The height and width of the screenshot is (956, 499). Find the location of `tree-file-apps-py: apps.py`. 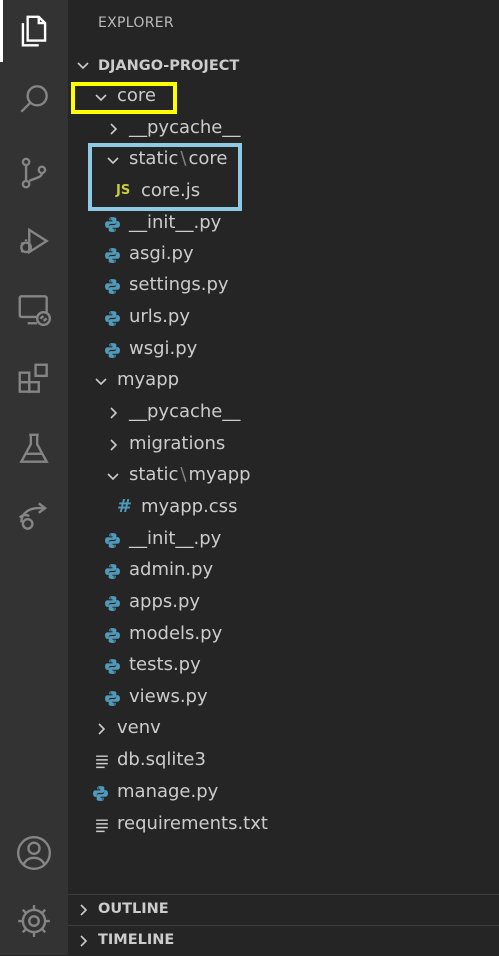

tree-file-apps-py: apps.py is located at coordinates (283, 603).